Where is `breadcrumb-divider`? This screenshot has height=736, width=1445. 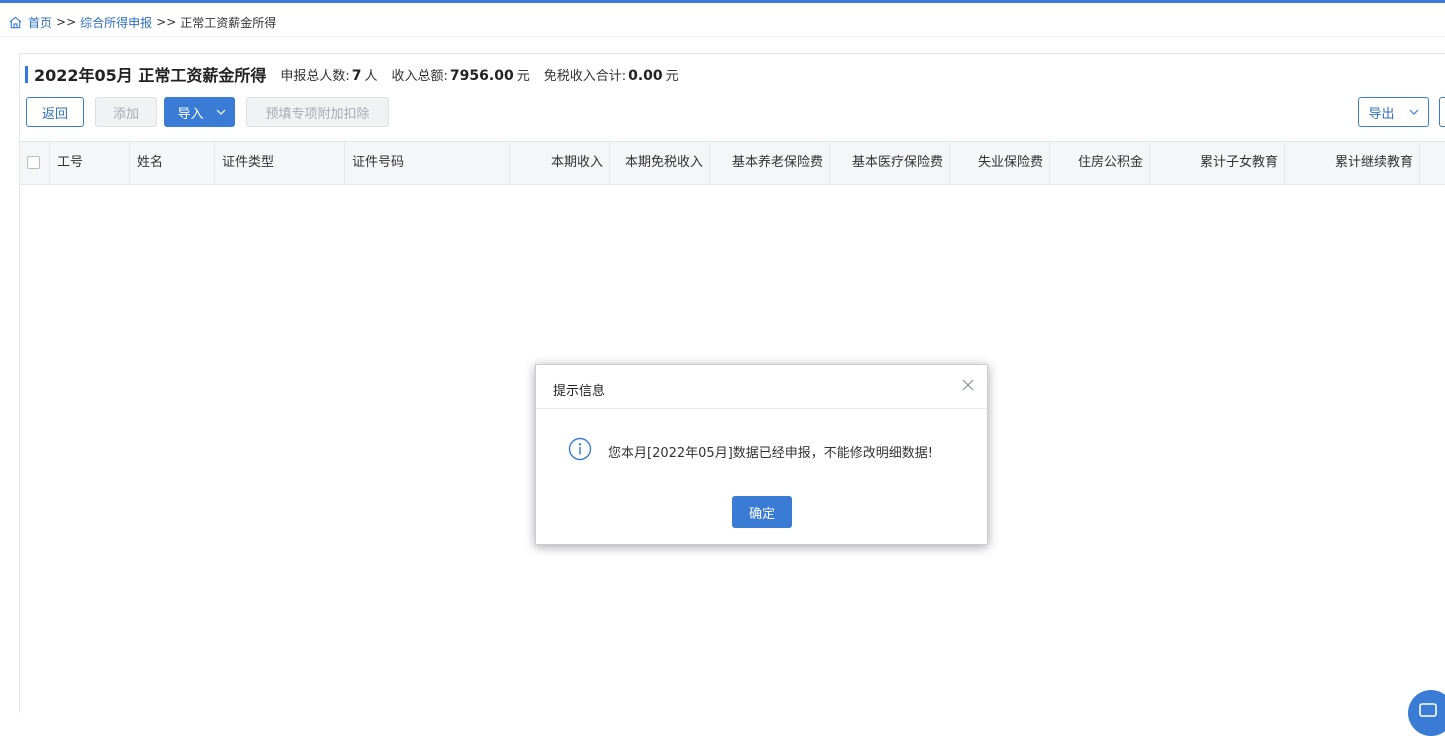
breadcrumb-divider is located at coordinates (722, 36).